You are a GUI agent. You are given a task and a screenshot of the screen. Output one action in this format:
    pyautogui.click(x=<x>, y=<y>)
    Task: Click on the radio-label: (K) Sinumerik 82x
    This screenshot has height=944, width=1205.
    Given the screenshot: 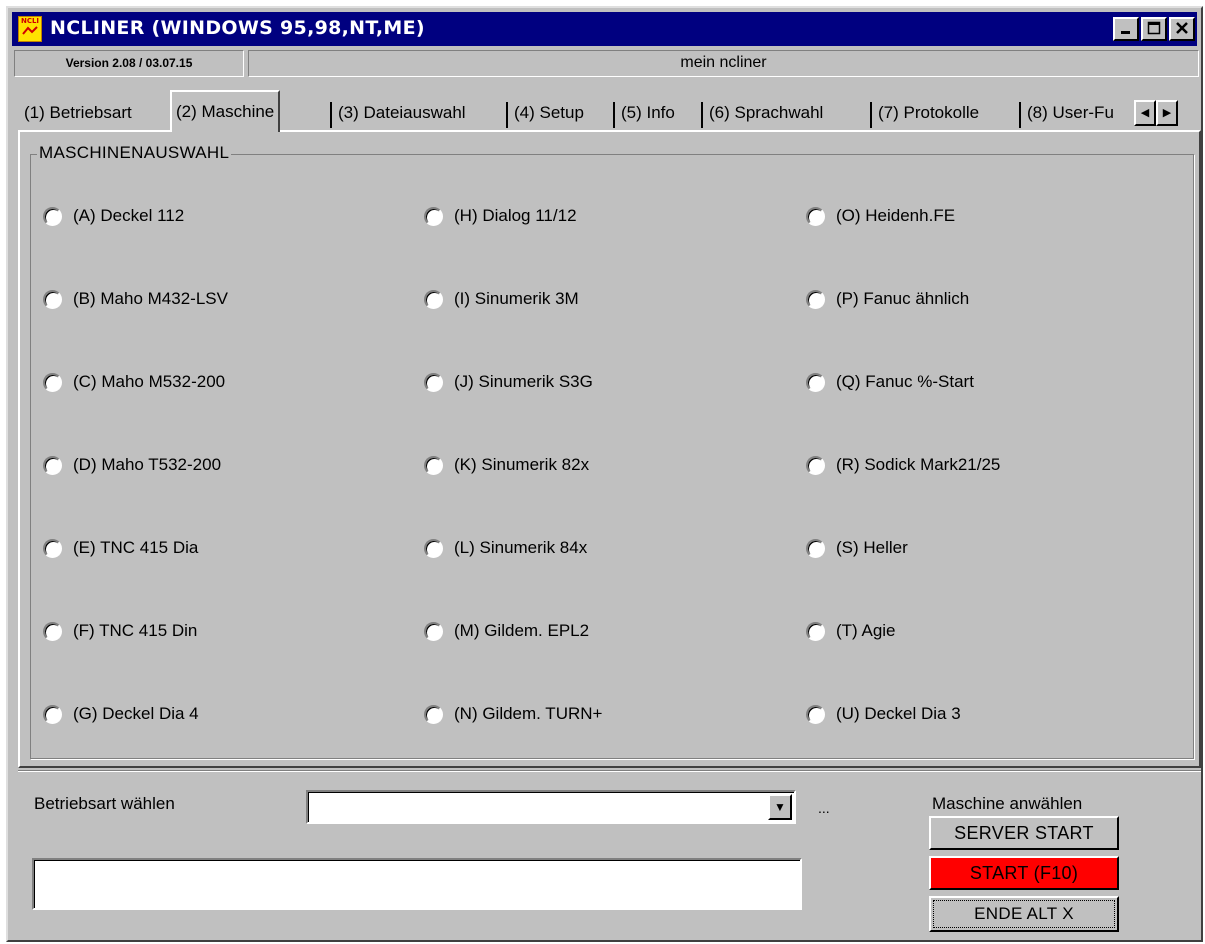 What is the action you would take?
    pyautogui.click(x=522, y=464)
    